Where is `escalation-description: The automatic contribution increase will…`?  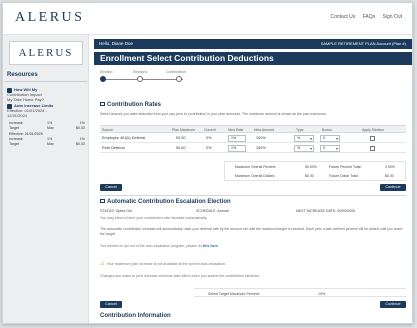
escalation-description: The automatic contribution increase will… is located at coordinates (251, 231).